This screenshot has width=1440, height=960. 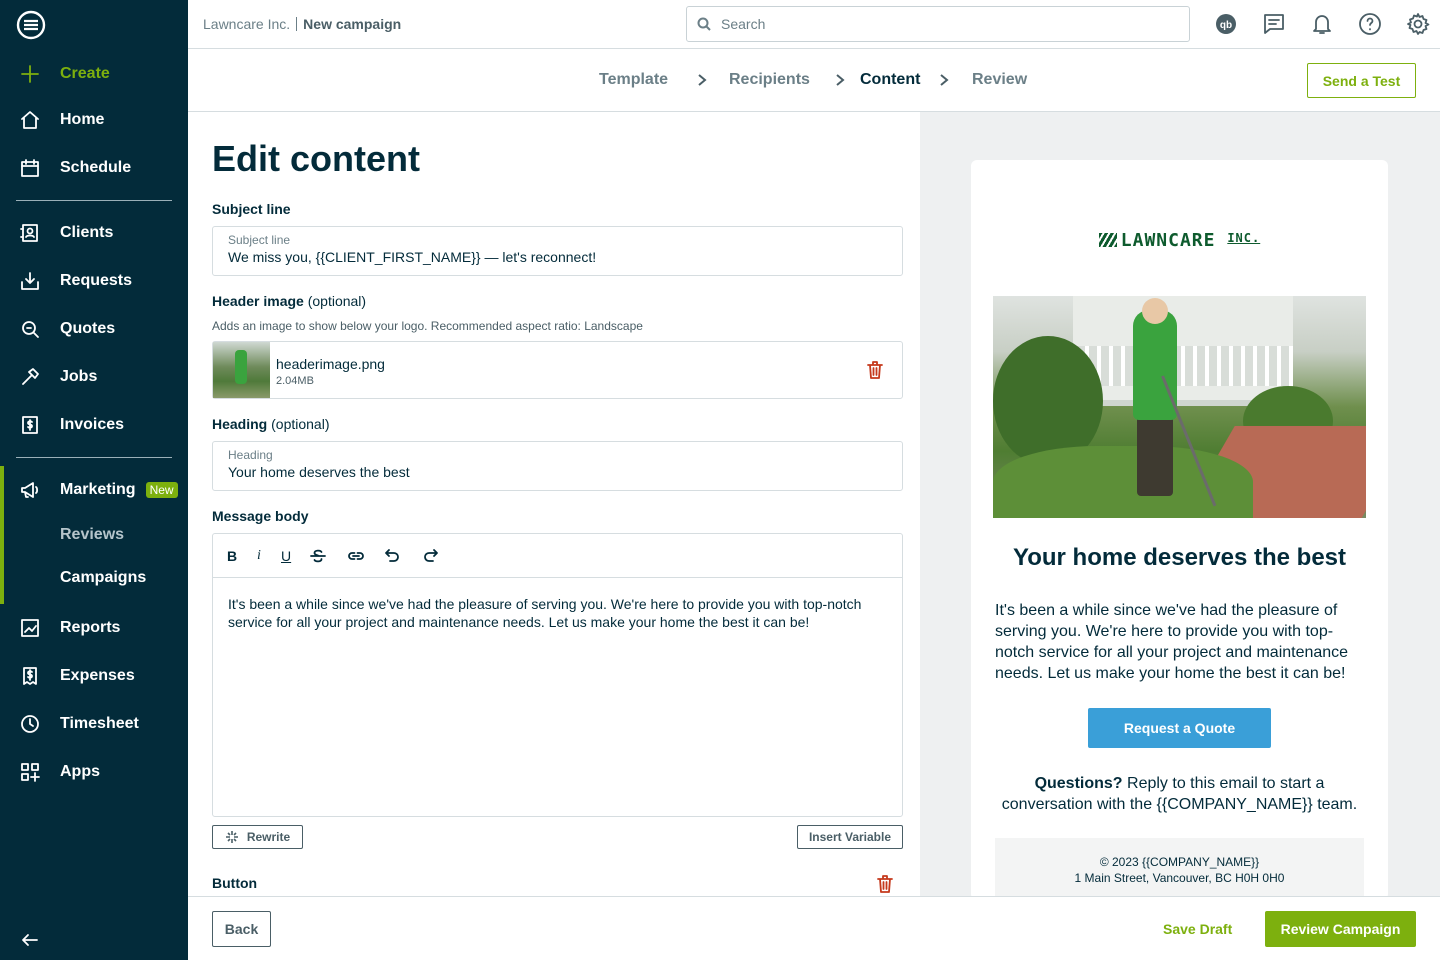 I want to click on review-campaign-button: Review Campaign, so click(x=1340, y=929).